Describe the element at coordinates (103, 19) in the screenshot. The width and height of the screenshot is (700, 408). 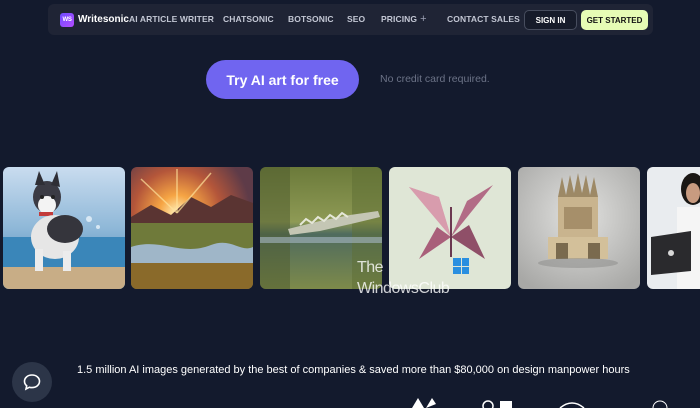
I see `brand-name: Writesonic` at that location.